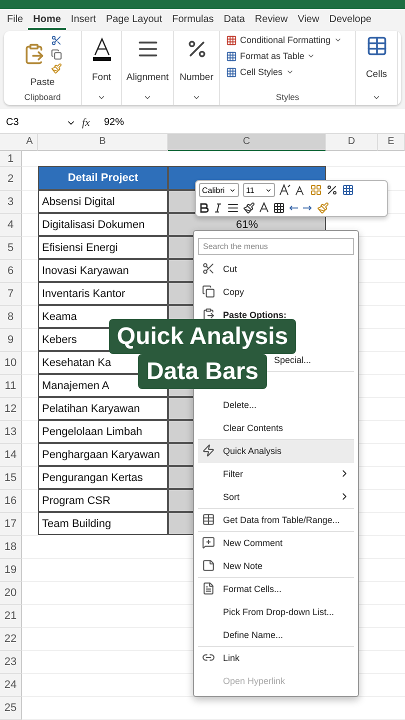 The image size is (405, 720). What do you see at coordinates (101, 78) in the screenshot?
I see `ribbon-button: Font` at bounding box center [101, 78].